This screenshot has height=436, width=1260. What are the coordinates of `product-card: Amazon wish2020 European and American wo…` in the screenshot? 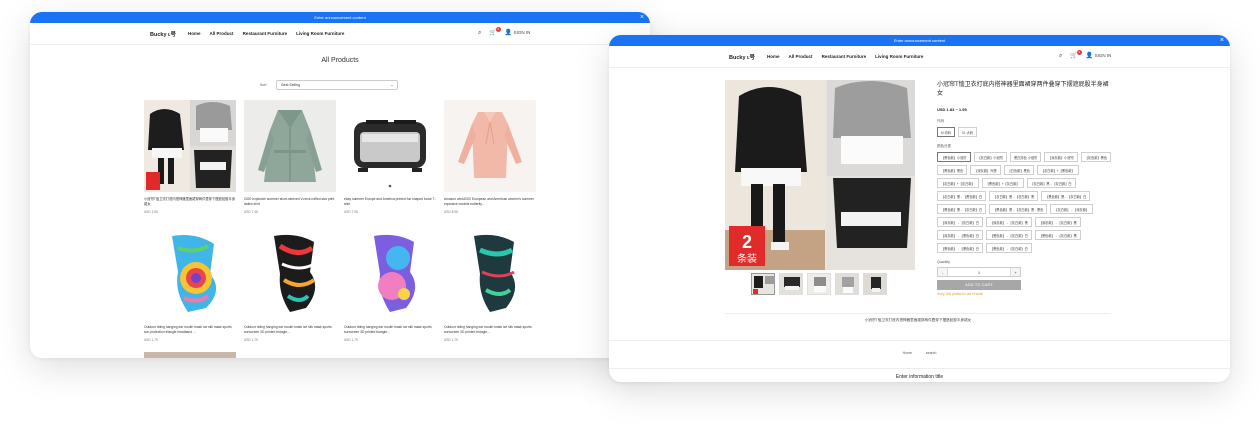 It's located at (490, 157).